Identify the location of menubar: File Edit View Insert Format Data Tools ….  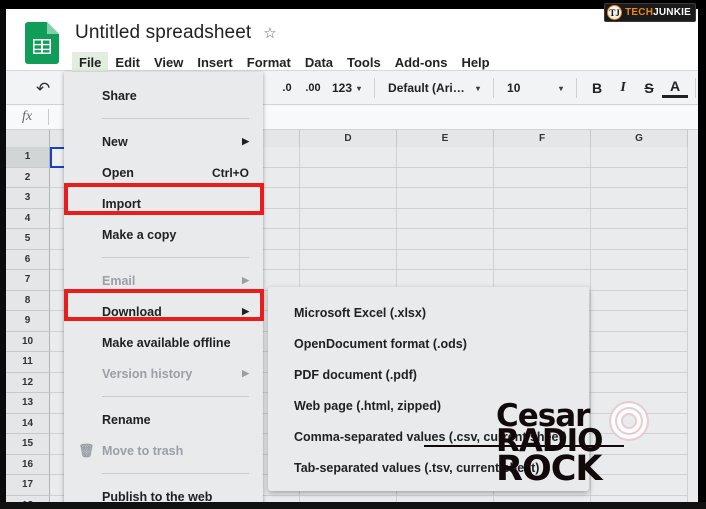
(284, 62).